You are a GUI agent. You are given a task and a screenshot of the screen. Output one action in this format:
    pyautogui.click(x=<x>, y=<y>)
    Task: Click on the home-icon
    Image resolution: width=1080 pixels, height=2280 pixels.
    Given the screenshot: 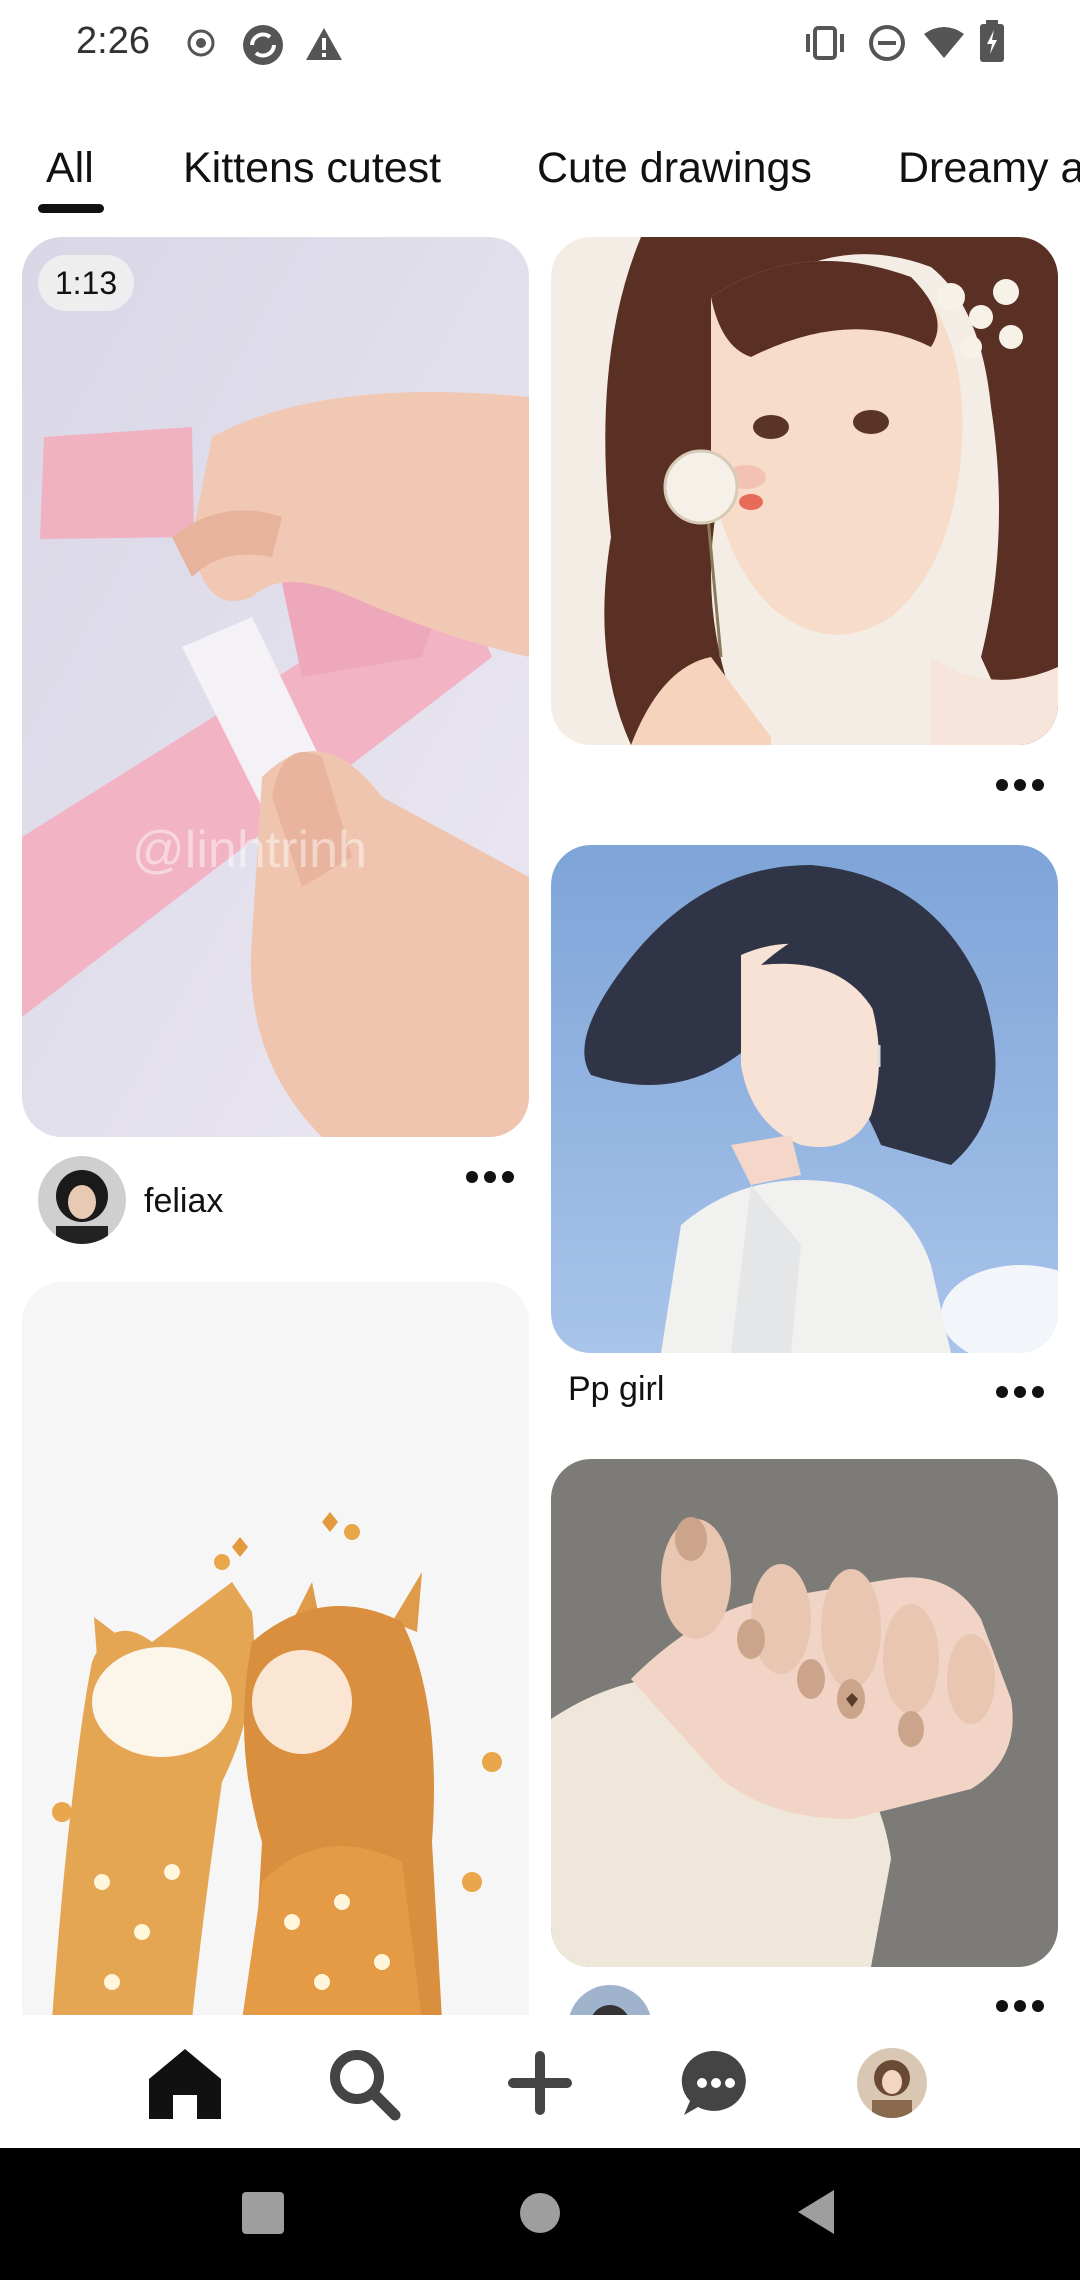 What is the action you would take?
    pyautogui.click(x=185, y=2083)
    